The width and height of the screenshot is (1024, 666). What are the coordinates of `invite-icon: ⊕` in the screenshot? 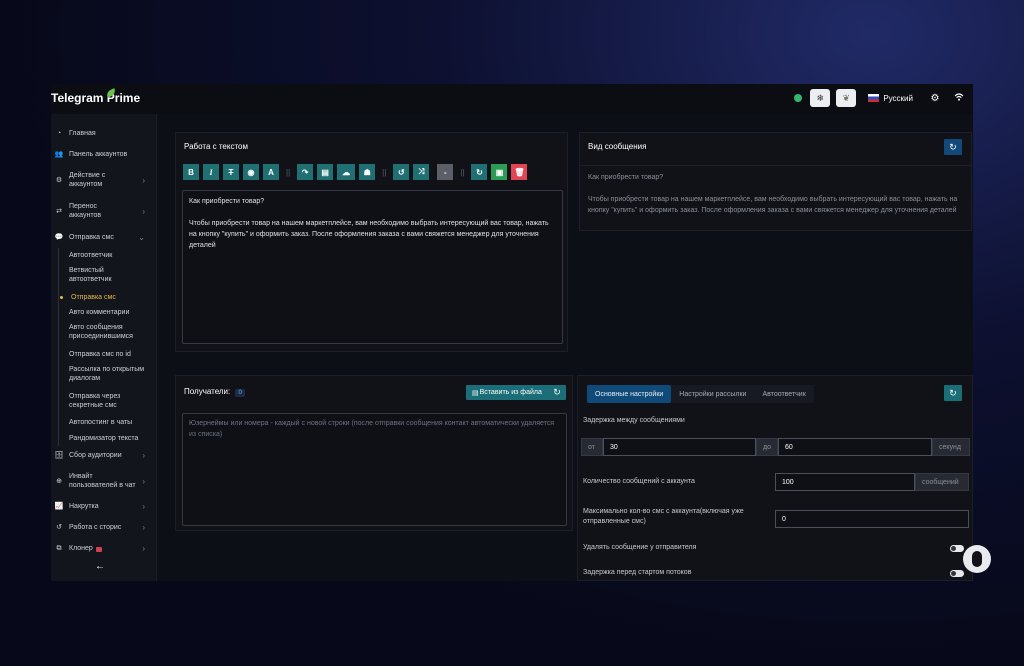 It's located at (59, 481).